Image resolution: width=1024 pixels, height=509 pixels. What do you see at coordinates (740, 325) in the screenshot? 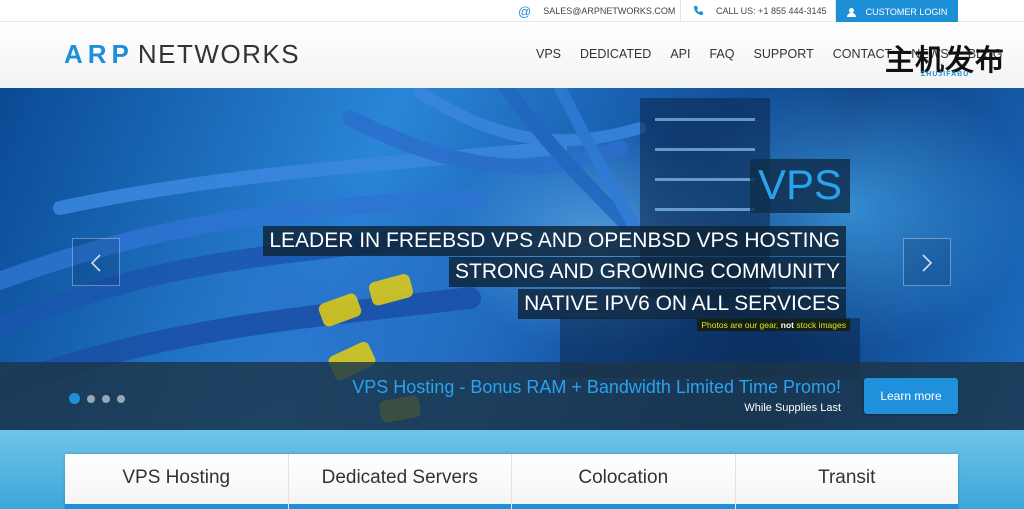
I see `photo-note-pre: Photos are our gear,` at bounding box center [740, 325].